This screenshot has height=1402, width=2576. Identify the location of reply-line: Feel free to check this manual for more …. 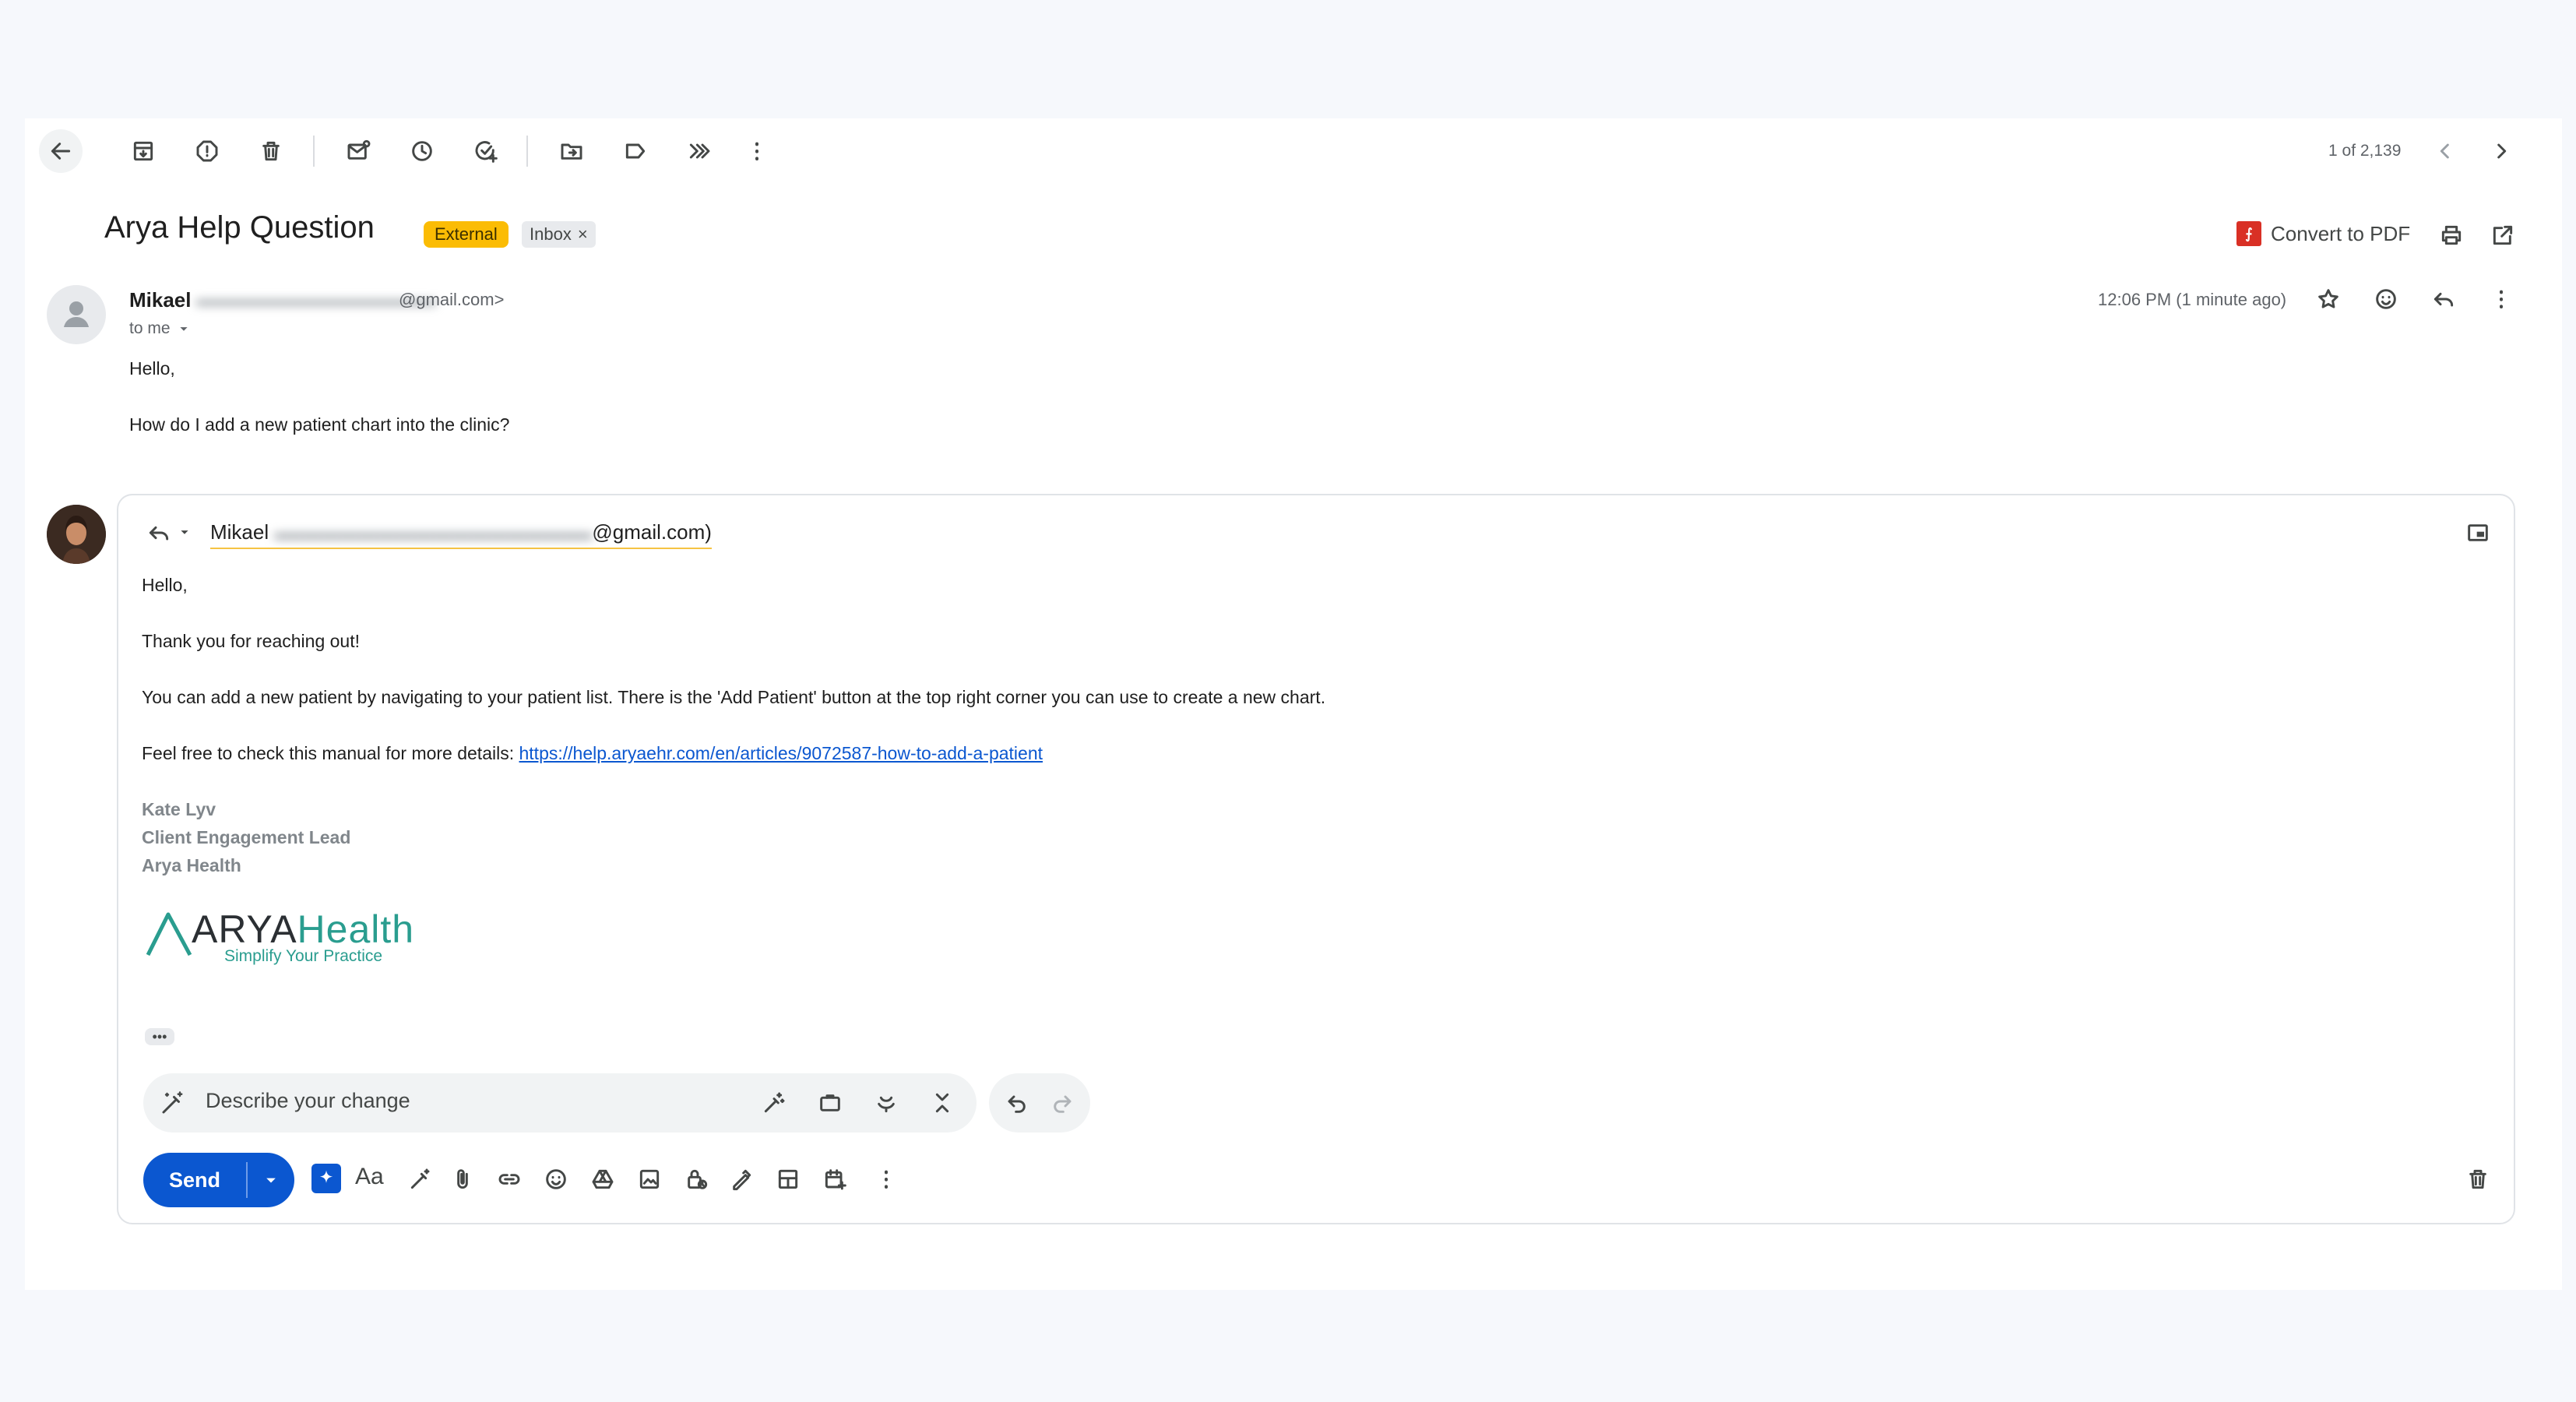
(592, 753).